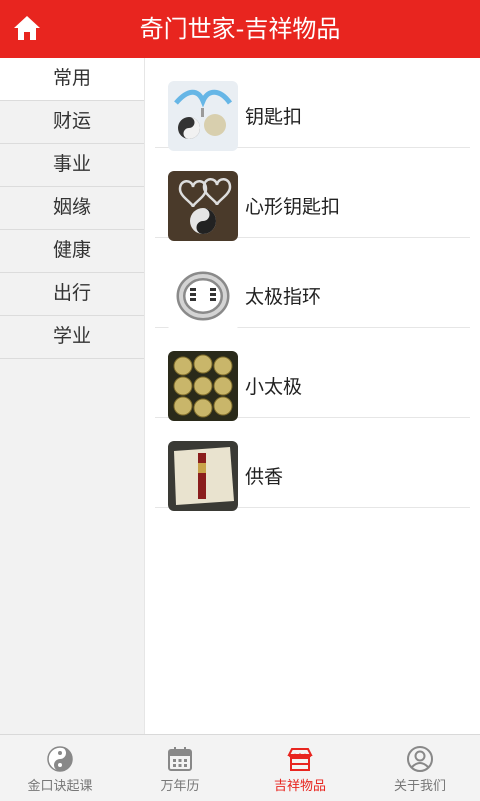  Describe the element at coordinates (180, 759) in the screenshot. I see `calendar-icon` at that location.